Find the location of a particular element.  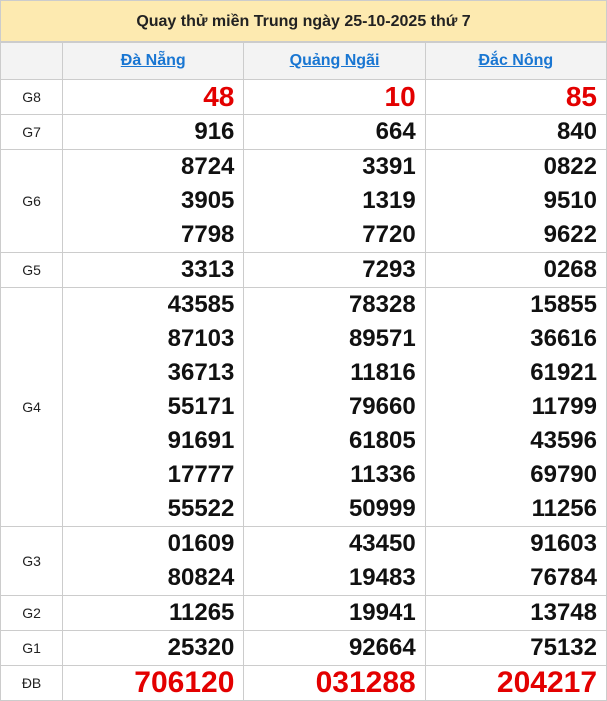

prize-row-g1: G1 25320 92664 75132 is located at coordinates (303, 648).